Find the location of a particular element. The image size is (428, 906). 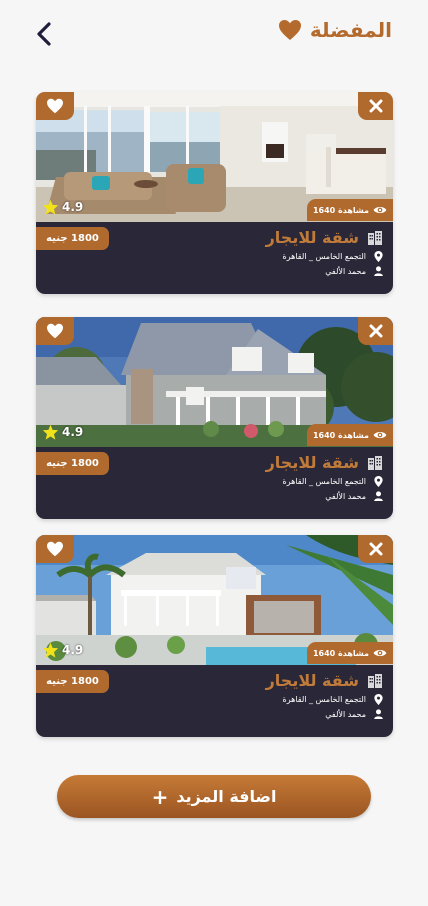

back-button is located at coordinates (45, 34).